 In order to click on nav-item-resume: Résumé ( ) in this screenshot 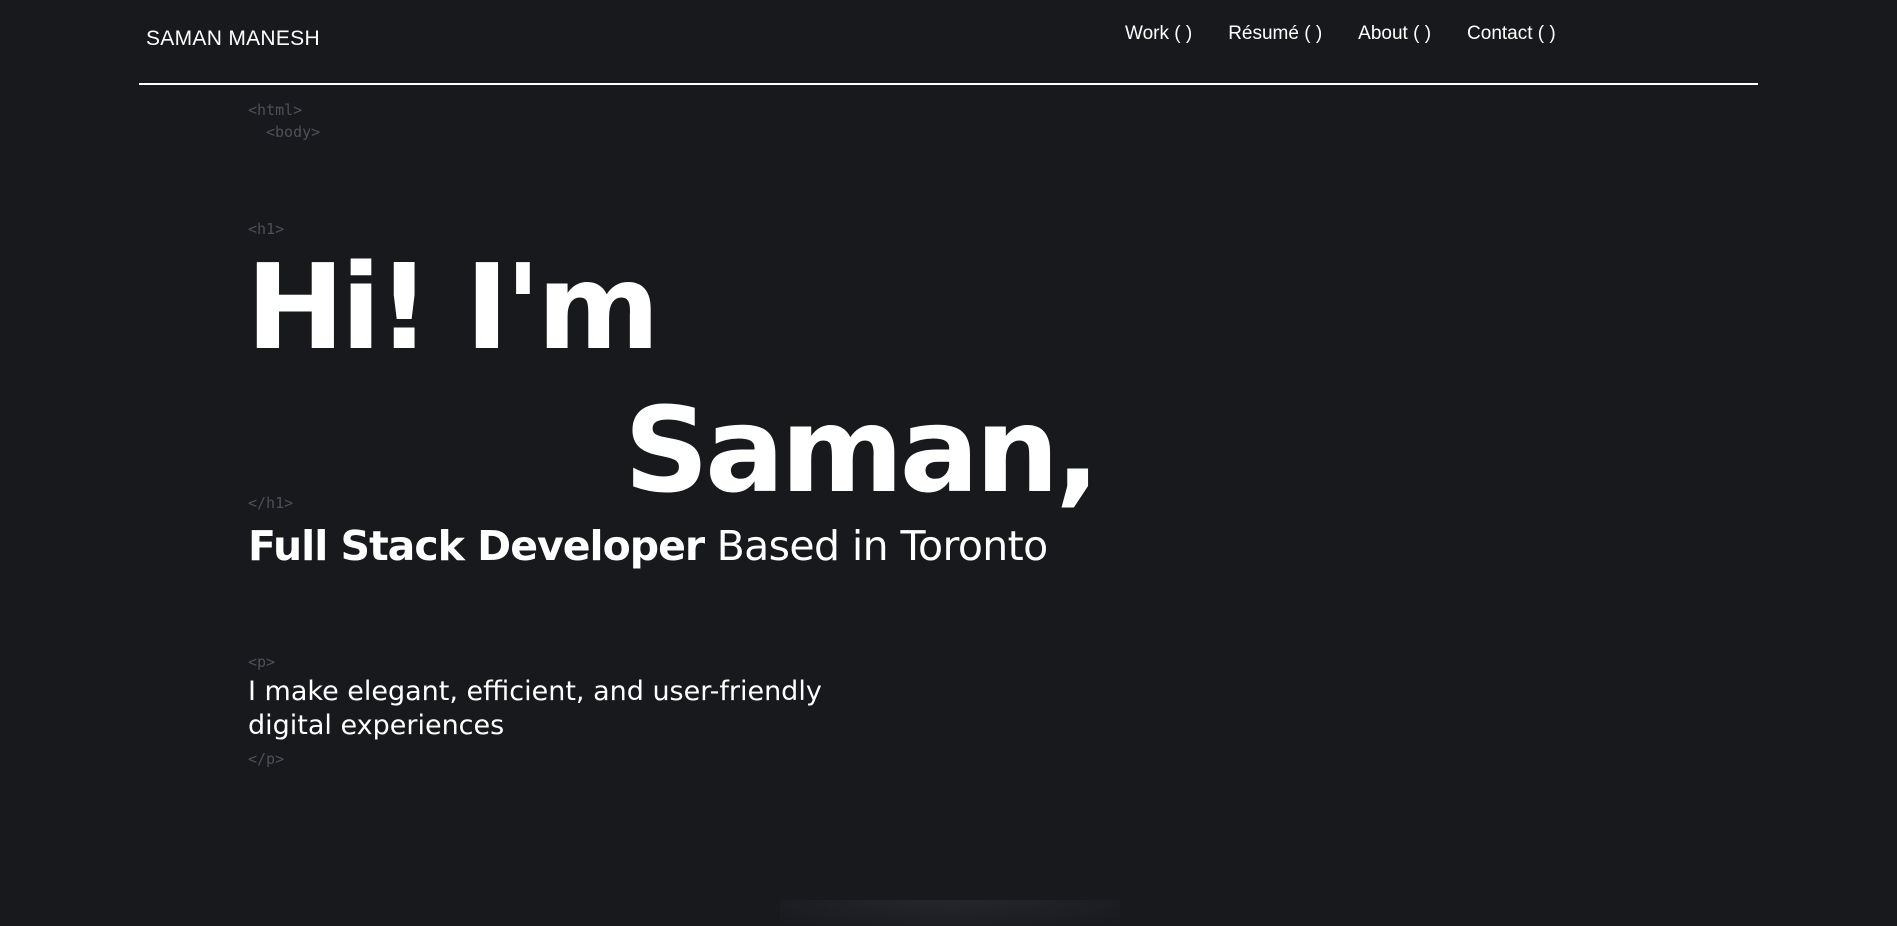, I will do `click(1275, 34)`.